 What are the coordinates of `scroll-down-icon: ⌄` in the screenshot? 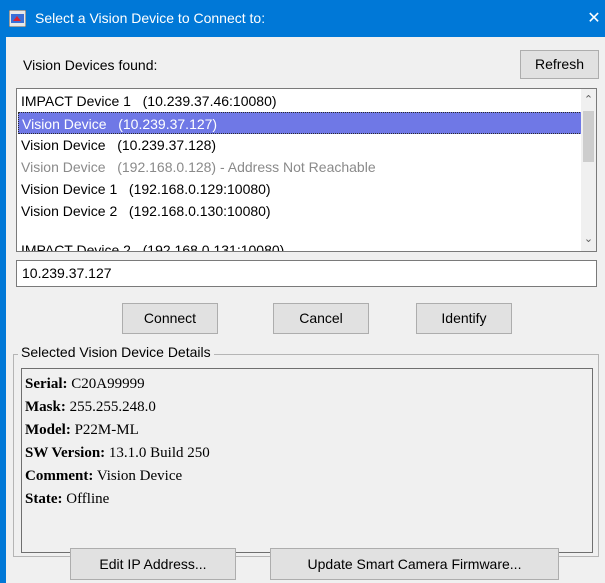 It's located at (588, 239).